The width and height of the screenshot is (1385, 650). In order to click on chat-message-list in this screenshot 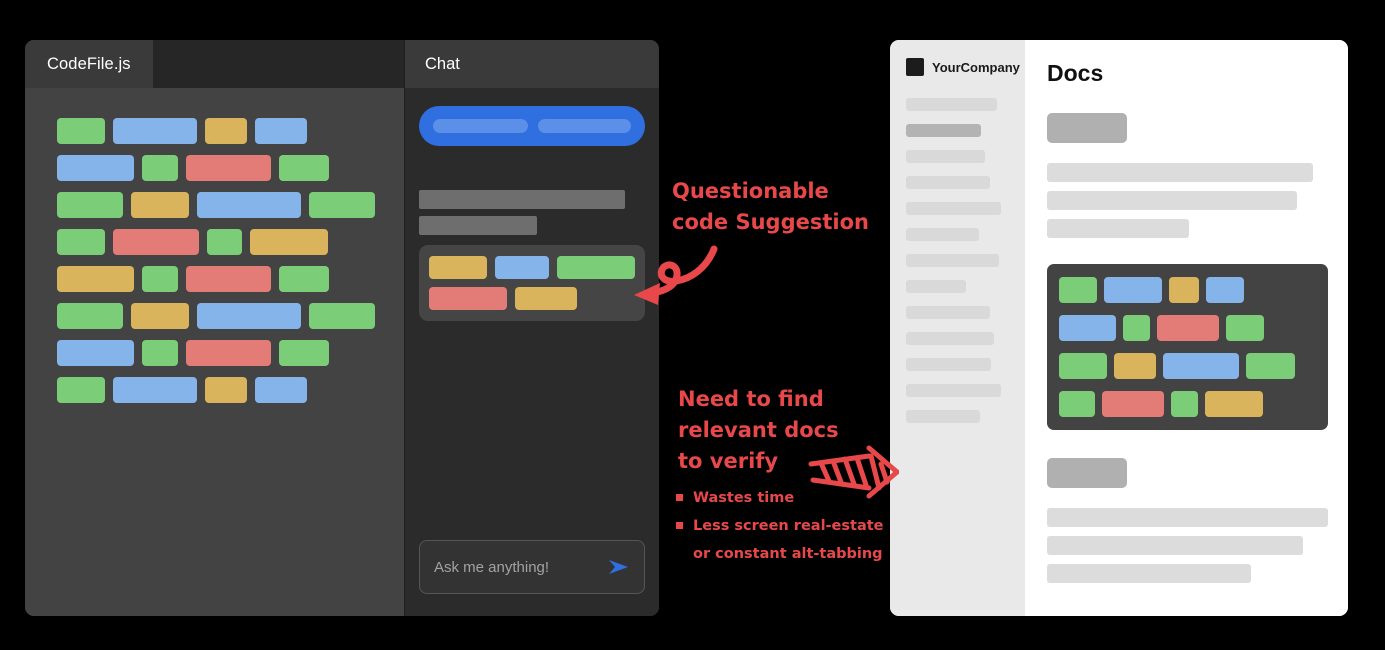, I will do `click(532, 314)`.